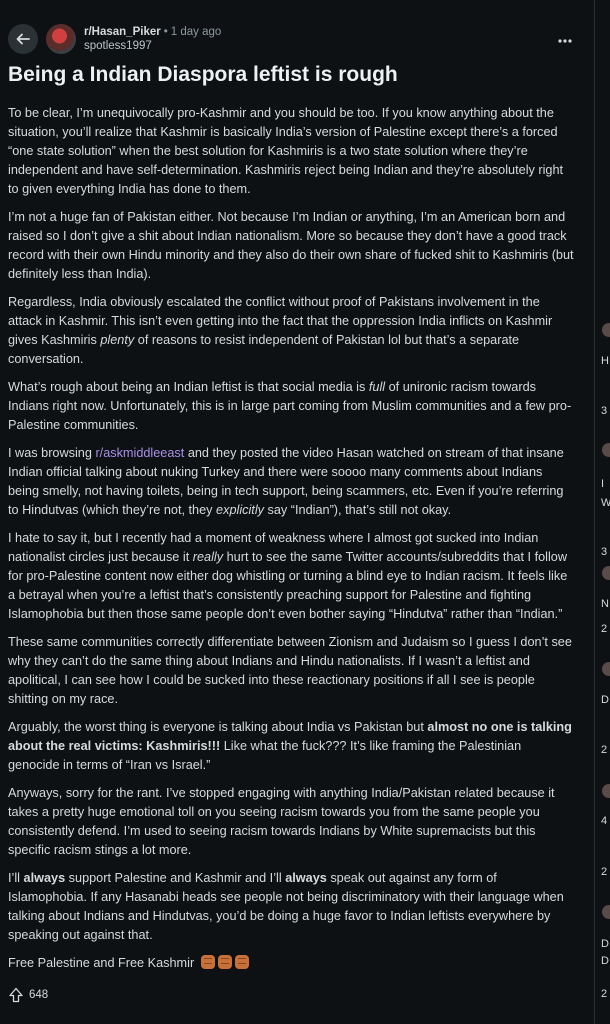 The height and width of the screenshot is (1024, 610). I want to click on text-run: I’ll, so click(16, 878).